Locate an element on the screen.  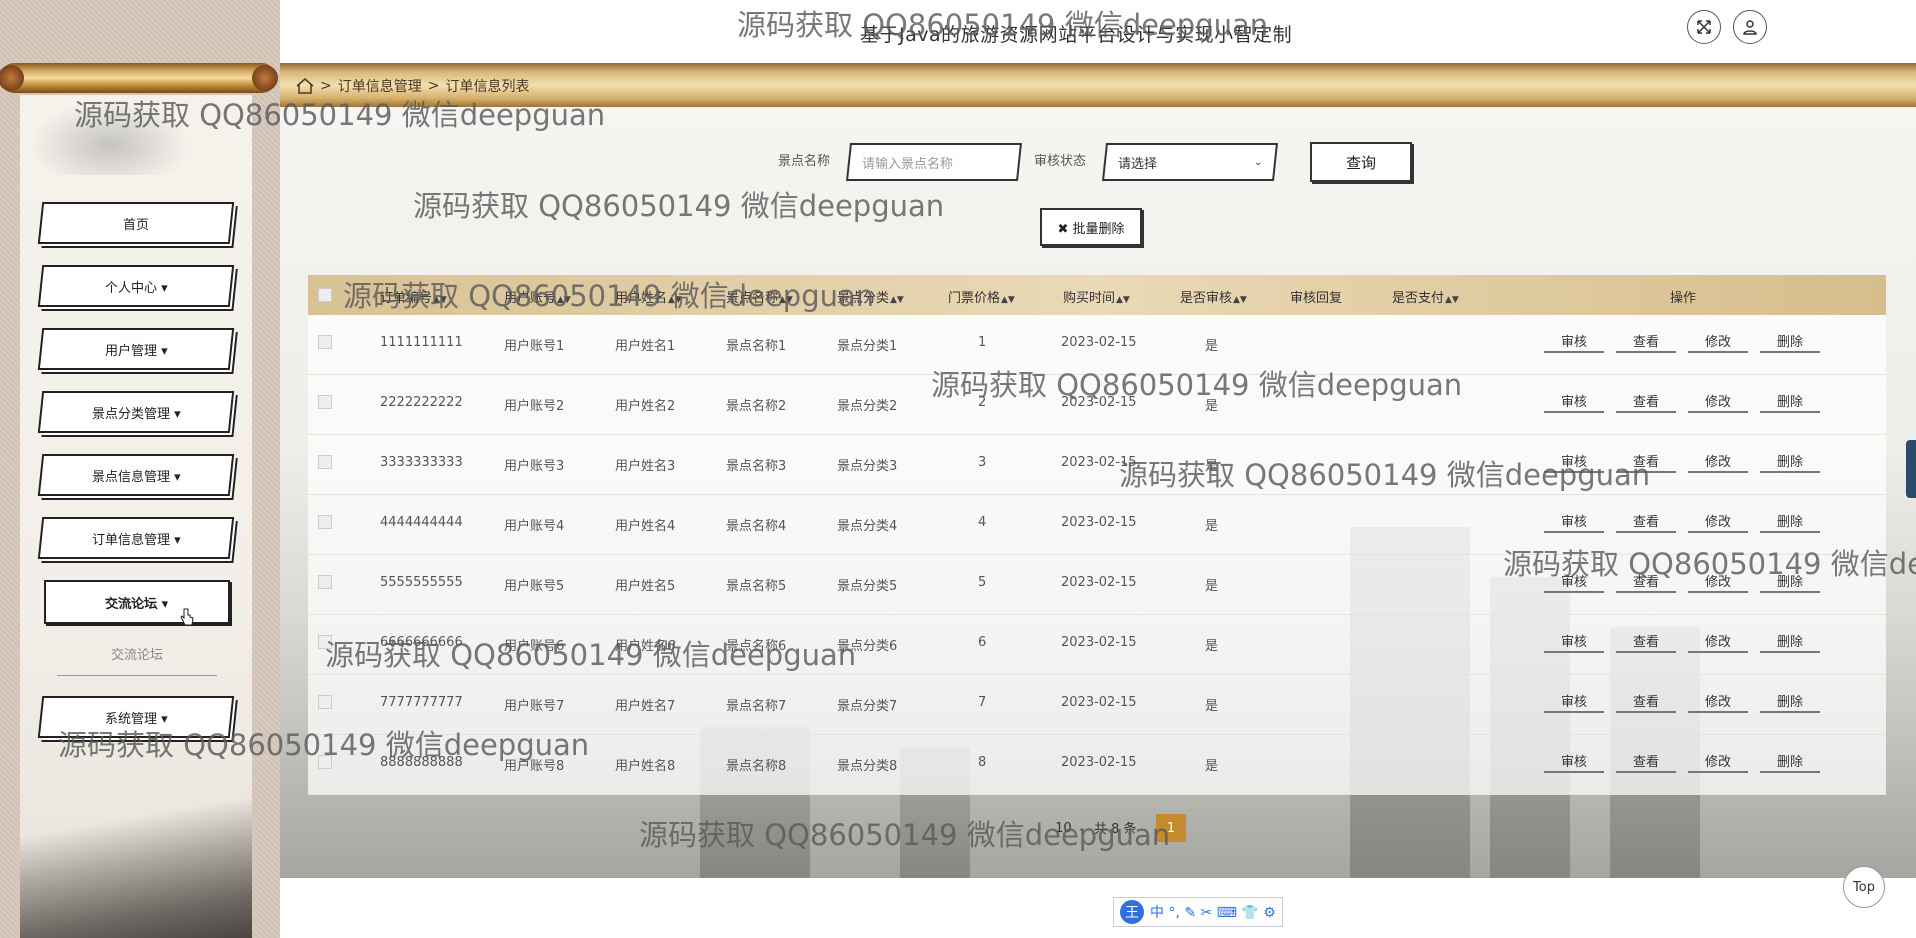
cell-spot-category: 景点分类1 is located at coordinates (867, 346).